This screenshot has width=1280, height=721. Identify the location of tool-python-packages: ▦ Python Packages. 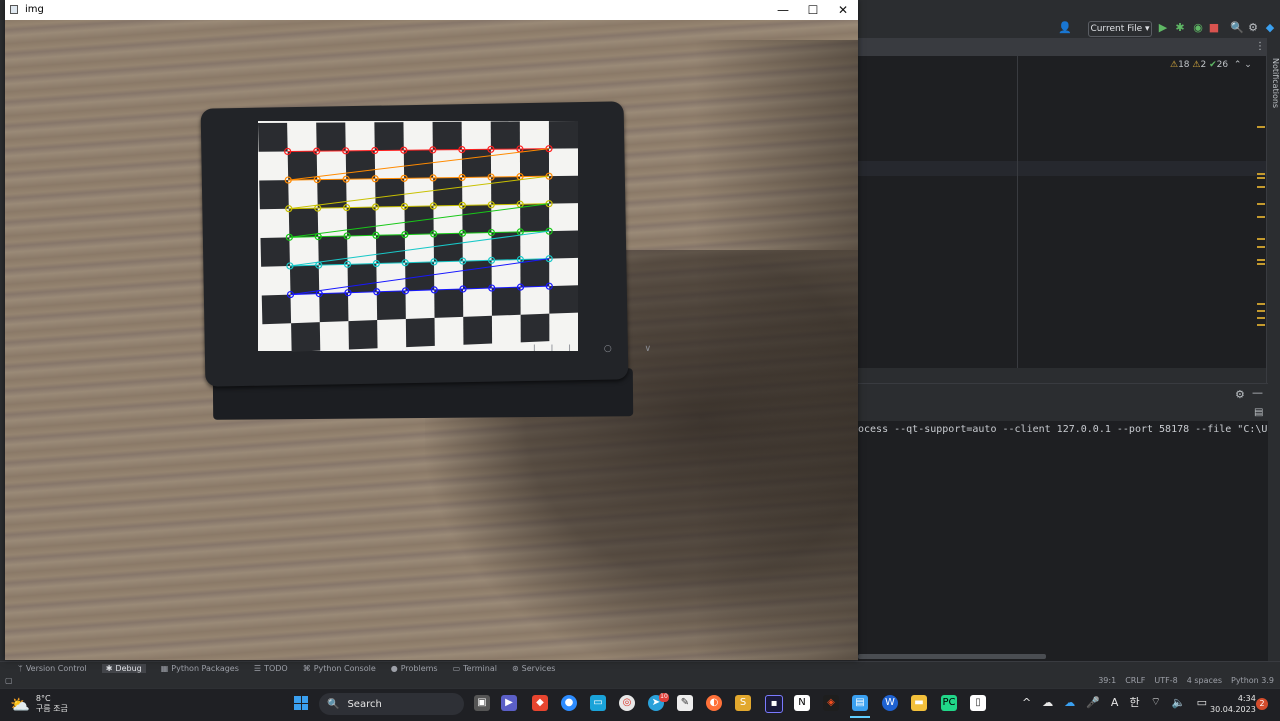
(200, 668).